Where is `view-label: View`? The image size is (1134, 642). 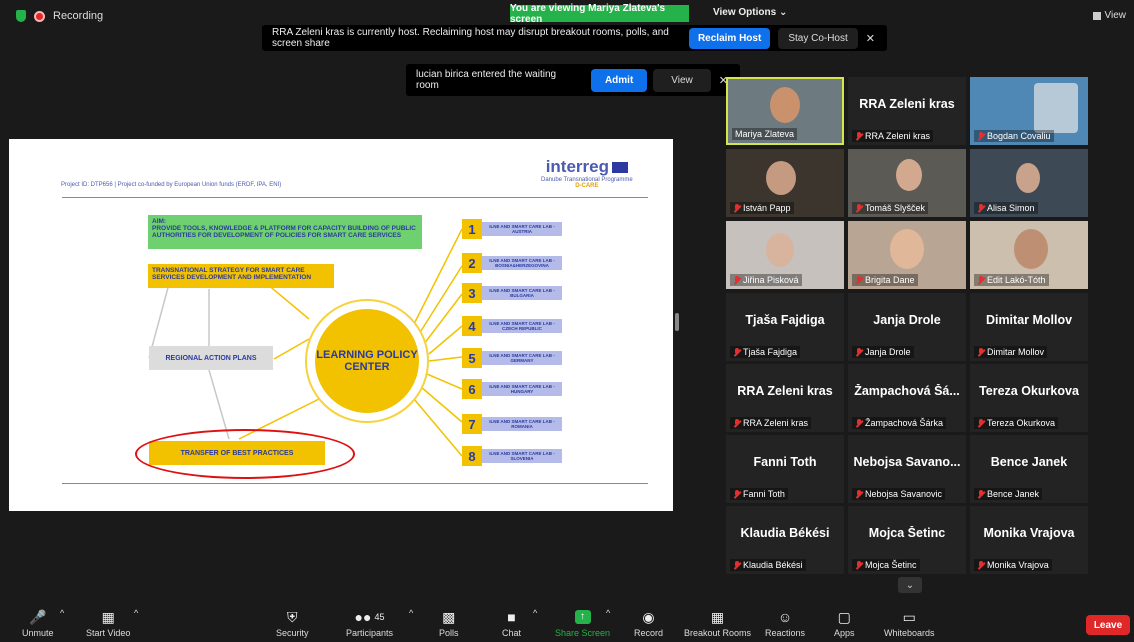 view-label: View is located at coordinates (1115, 15).